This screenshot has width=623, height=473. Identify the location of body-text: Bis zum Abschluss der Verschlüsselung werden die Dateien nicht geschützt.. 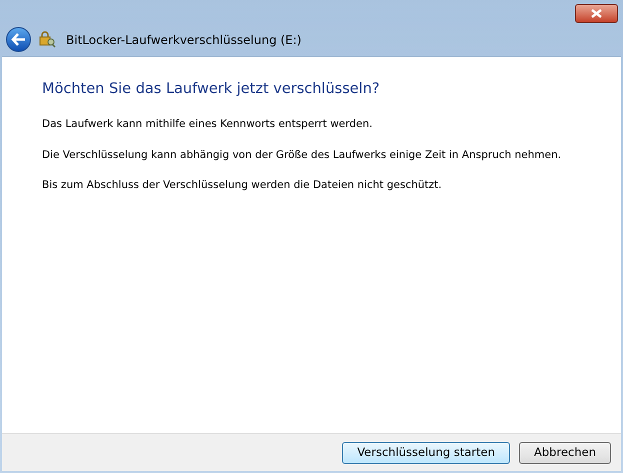
(242, 186).